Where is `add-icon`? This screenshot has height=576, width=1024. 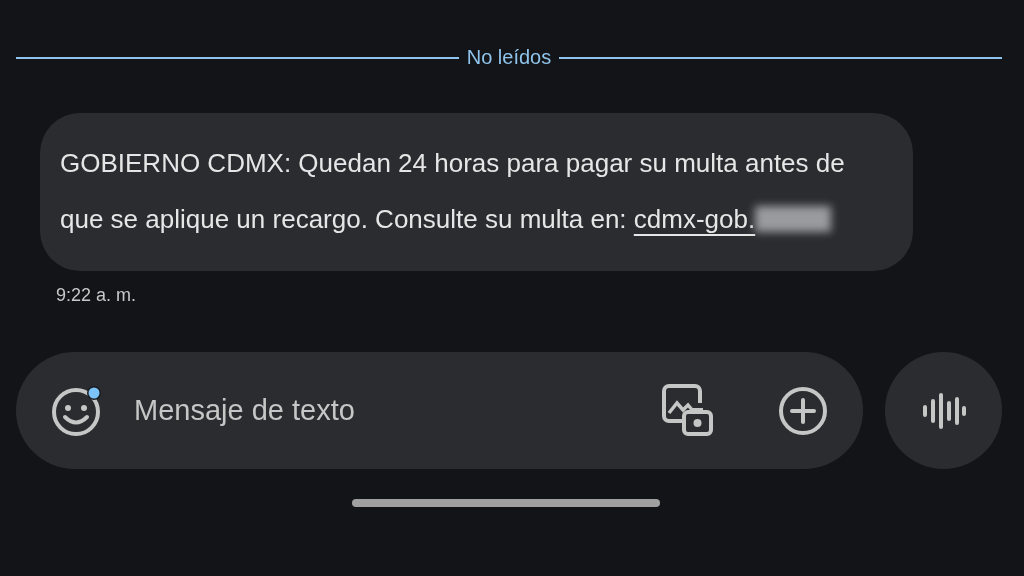
add-icon is located at coordinates (803, 410).